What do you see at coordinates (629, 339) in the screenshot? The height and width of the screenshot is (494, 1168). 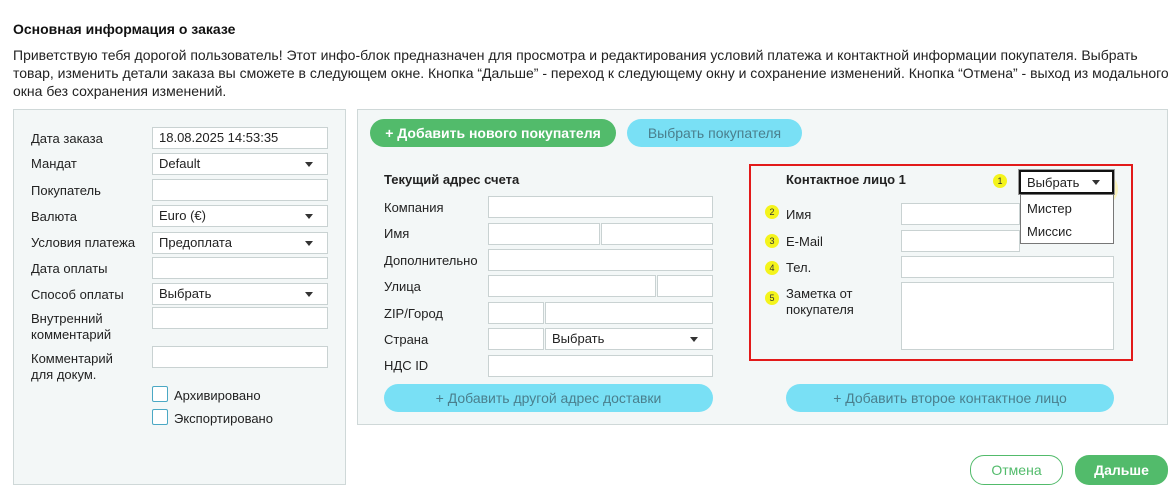 I see `country-select: Выбрать` at bounding box center [629, 339].